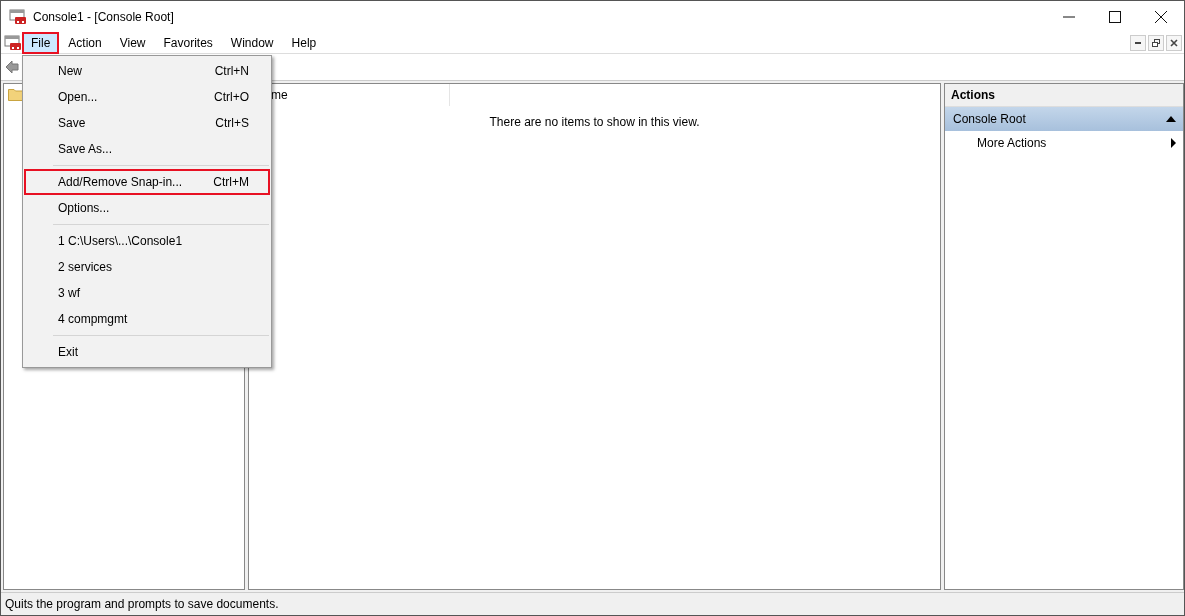 This screenshot has width=1185, height=616. What do you see at coordinates (18, 16) in the screenshot?
I see `app-icon` at bounding box center [18, 16].